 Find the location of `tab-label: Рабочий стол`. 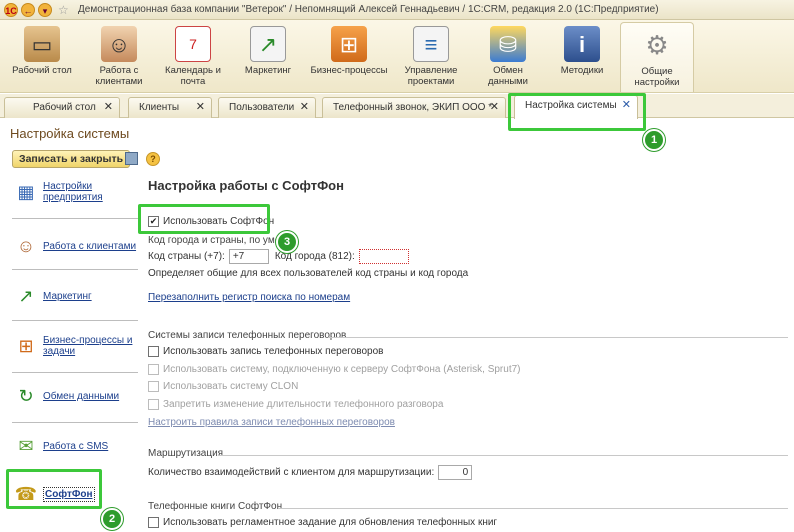

tab-label: Рабочий стол is located at coordinates (64, 107).